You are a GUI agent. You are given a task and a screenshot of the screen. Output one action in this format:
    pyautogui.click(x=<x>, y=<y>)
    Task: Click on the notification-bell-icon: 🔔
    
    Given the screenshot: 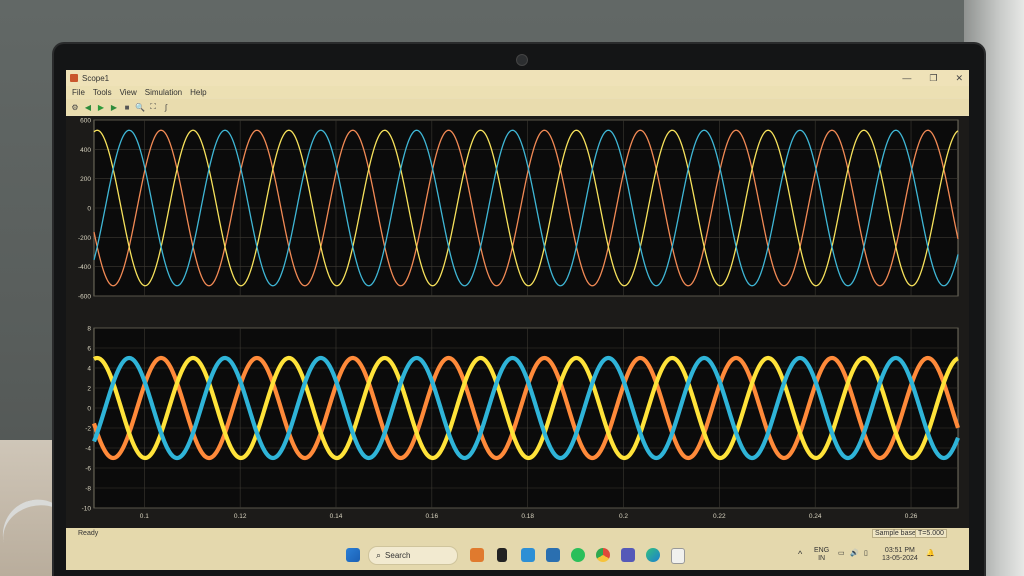 What is the action you would take?
    pyautogui.click(x=930, y=554)
    